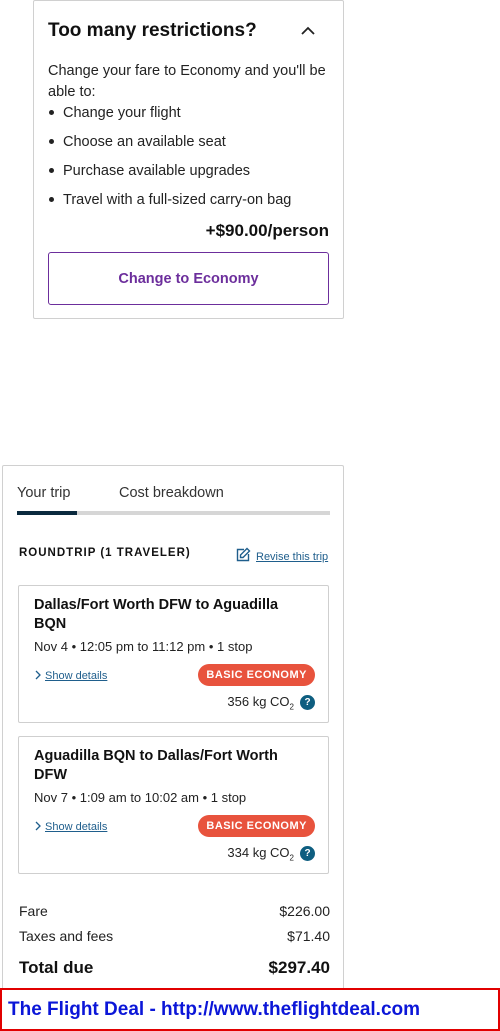 The image size is (500, 1031). Describe the element at coordinates (66, 936) in the screenshot. I see `taxes-label: Taxes and fees` at that location.